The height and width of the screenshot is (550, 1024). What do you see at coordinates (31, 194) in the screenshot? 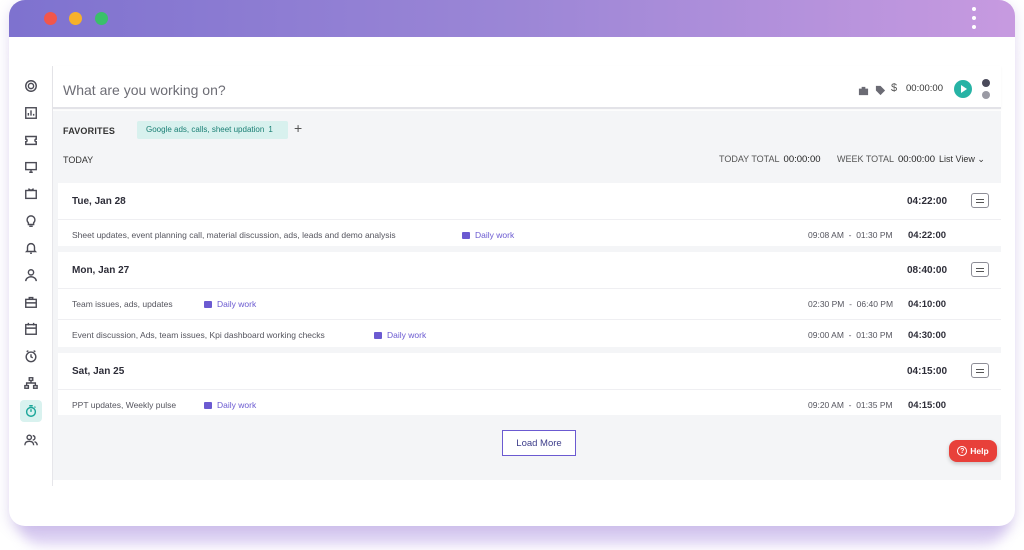
I see `tv-icon` at bounding box center [31, 194].